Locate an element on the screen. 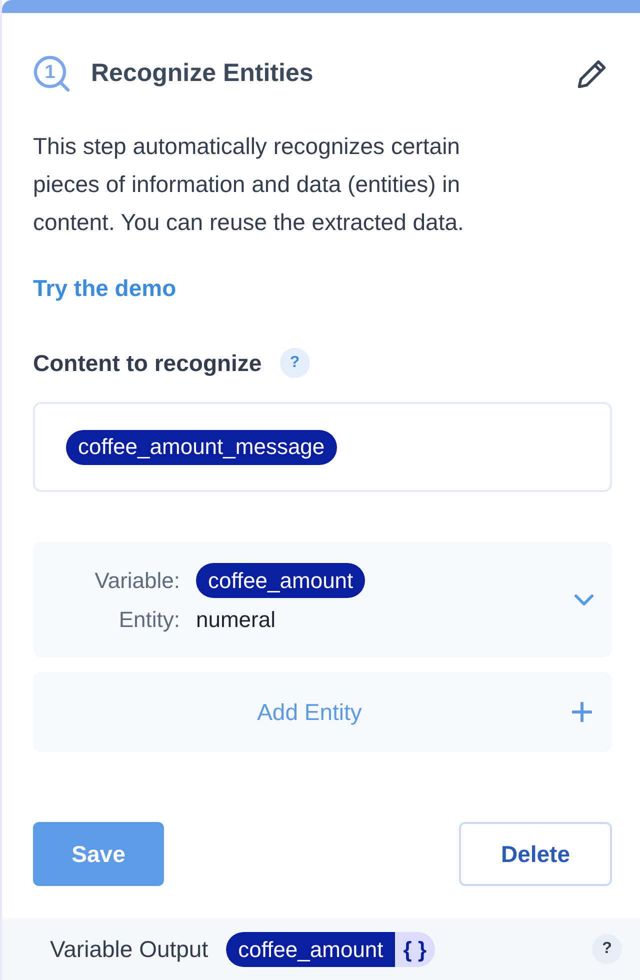 This screenshot has height=980, width=640. entity-label: Entity: is located at coordinates (149, 620).